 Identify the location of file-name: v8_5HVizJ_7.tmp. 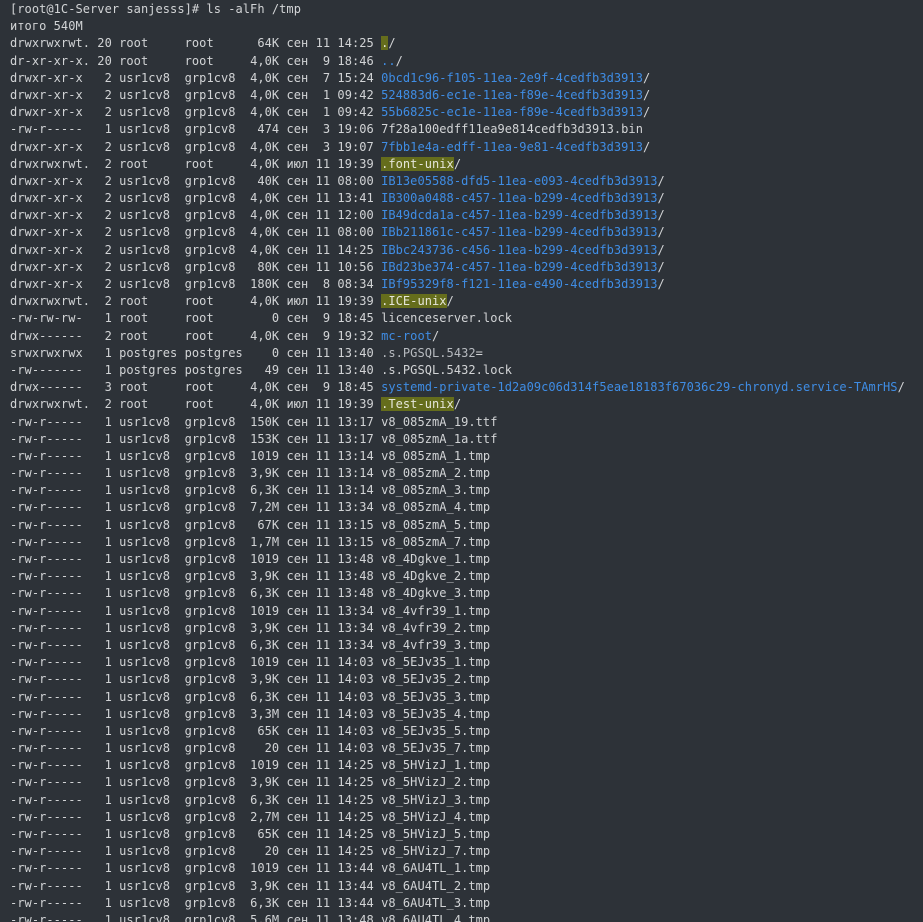
(435, 851).